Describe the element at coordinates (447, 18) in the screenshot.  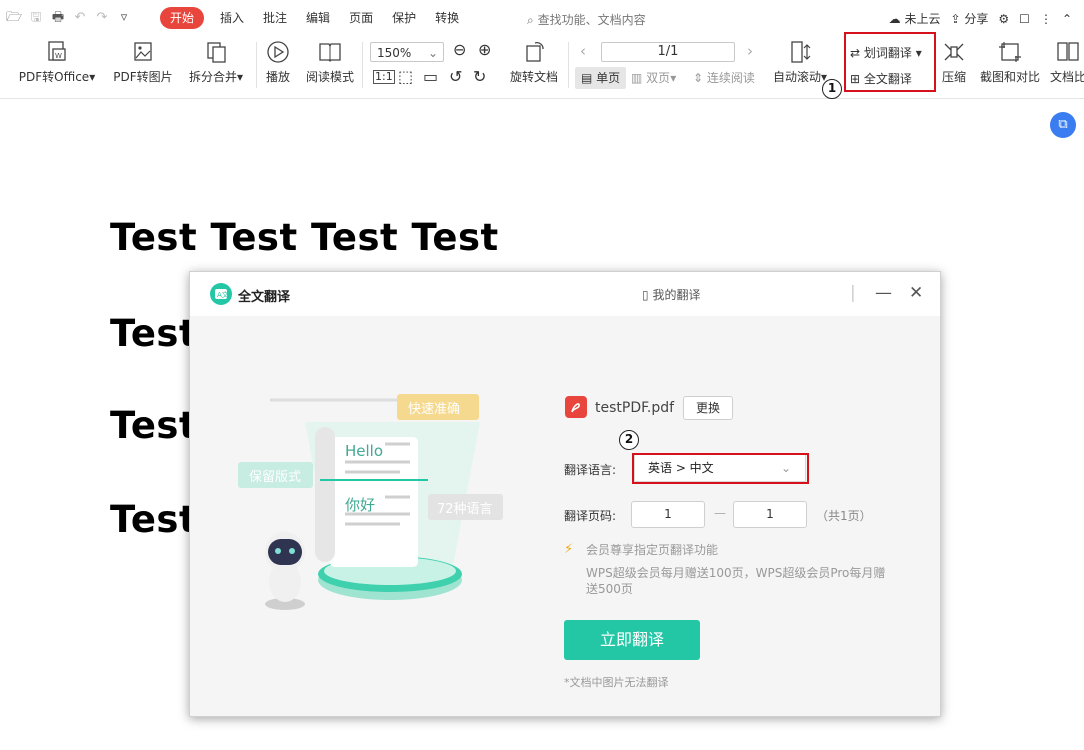
I see `tab-convert: 转换` at that location.